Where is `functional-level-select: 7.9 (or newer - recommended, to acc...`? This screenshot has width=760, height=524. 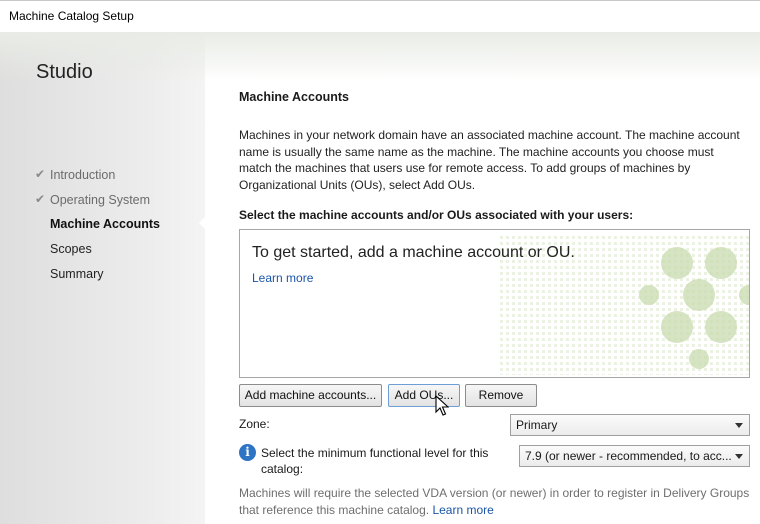
functional-level-select: 7.9 (or newer - recommended, to acc... is located at coordinates (634, 456).